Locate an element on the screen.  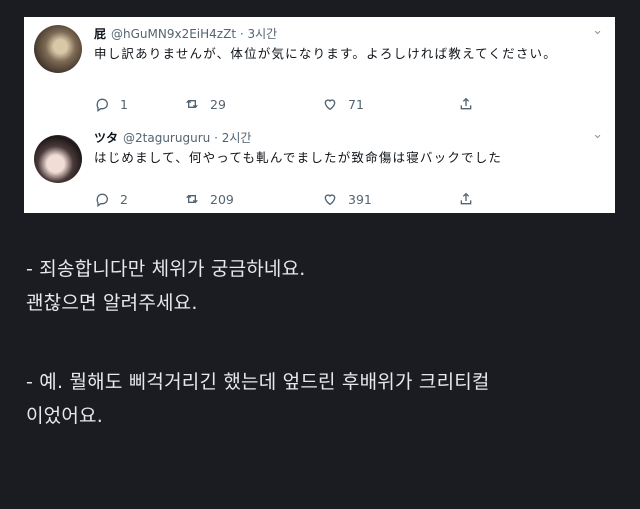
reply-count: 1 is located at coordinates (124, 104).